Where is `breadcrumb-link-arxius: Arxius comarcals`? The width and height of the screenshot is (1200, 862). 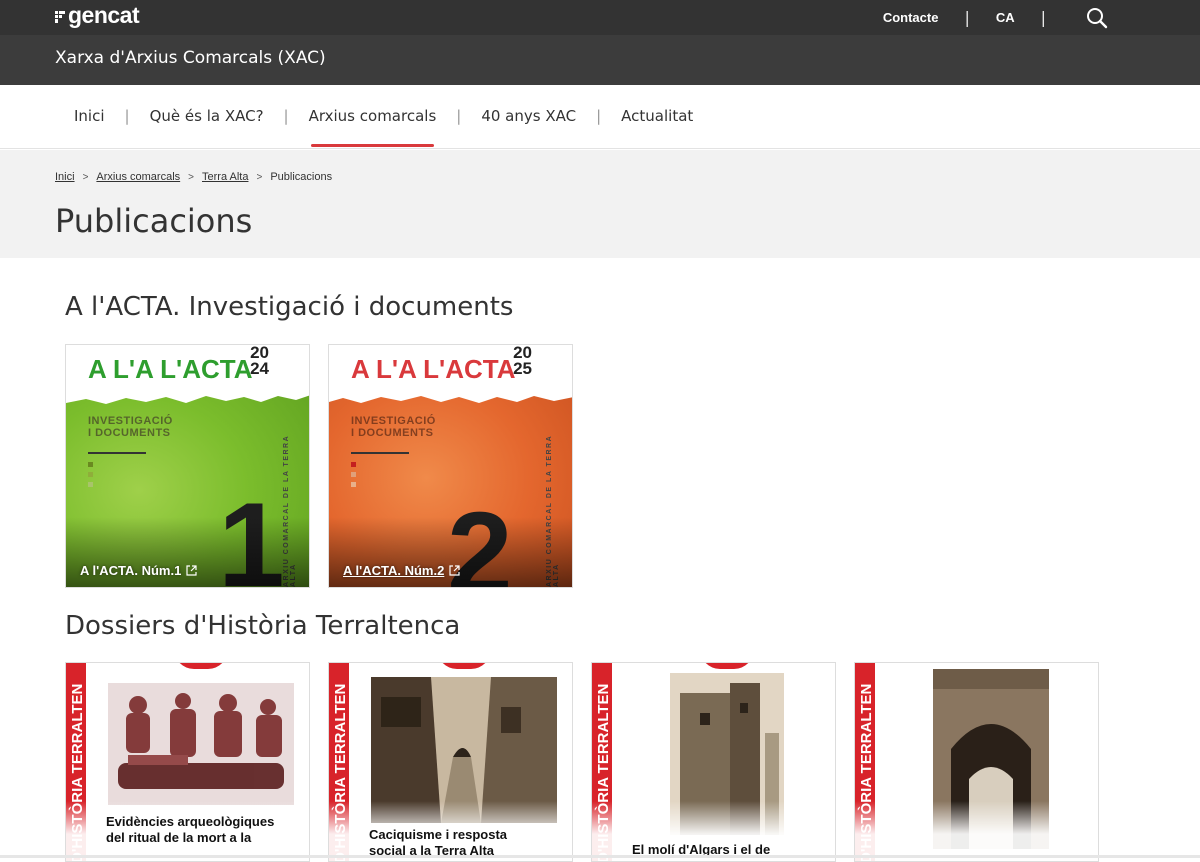
breadcrumb-link-arxius: Arxius comarcals is located at coordinates (138, 177).